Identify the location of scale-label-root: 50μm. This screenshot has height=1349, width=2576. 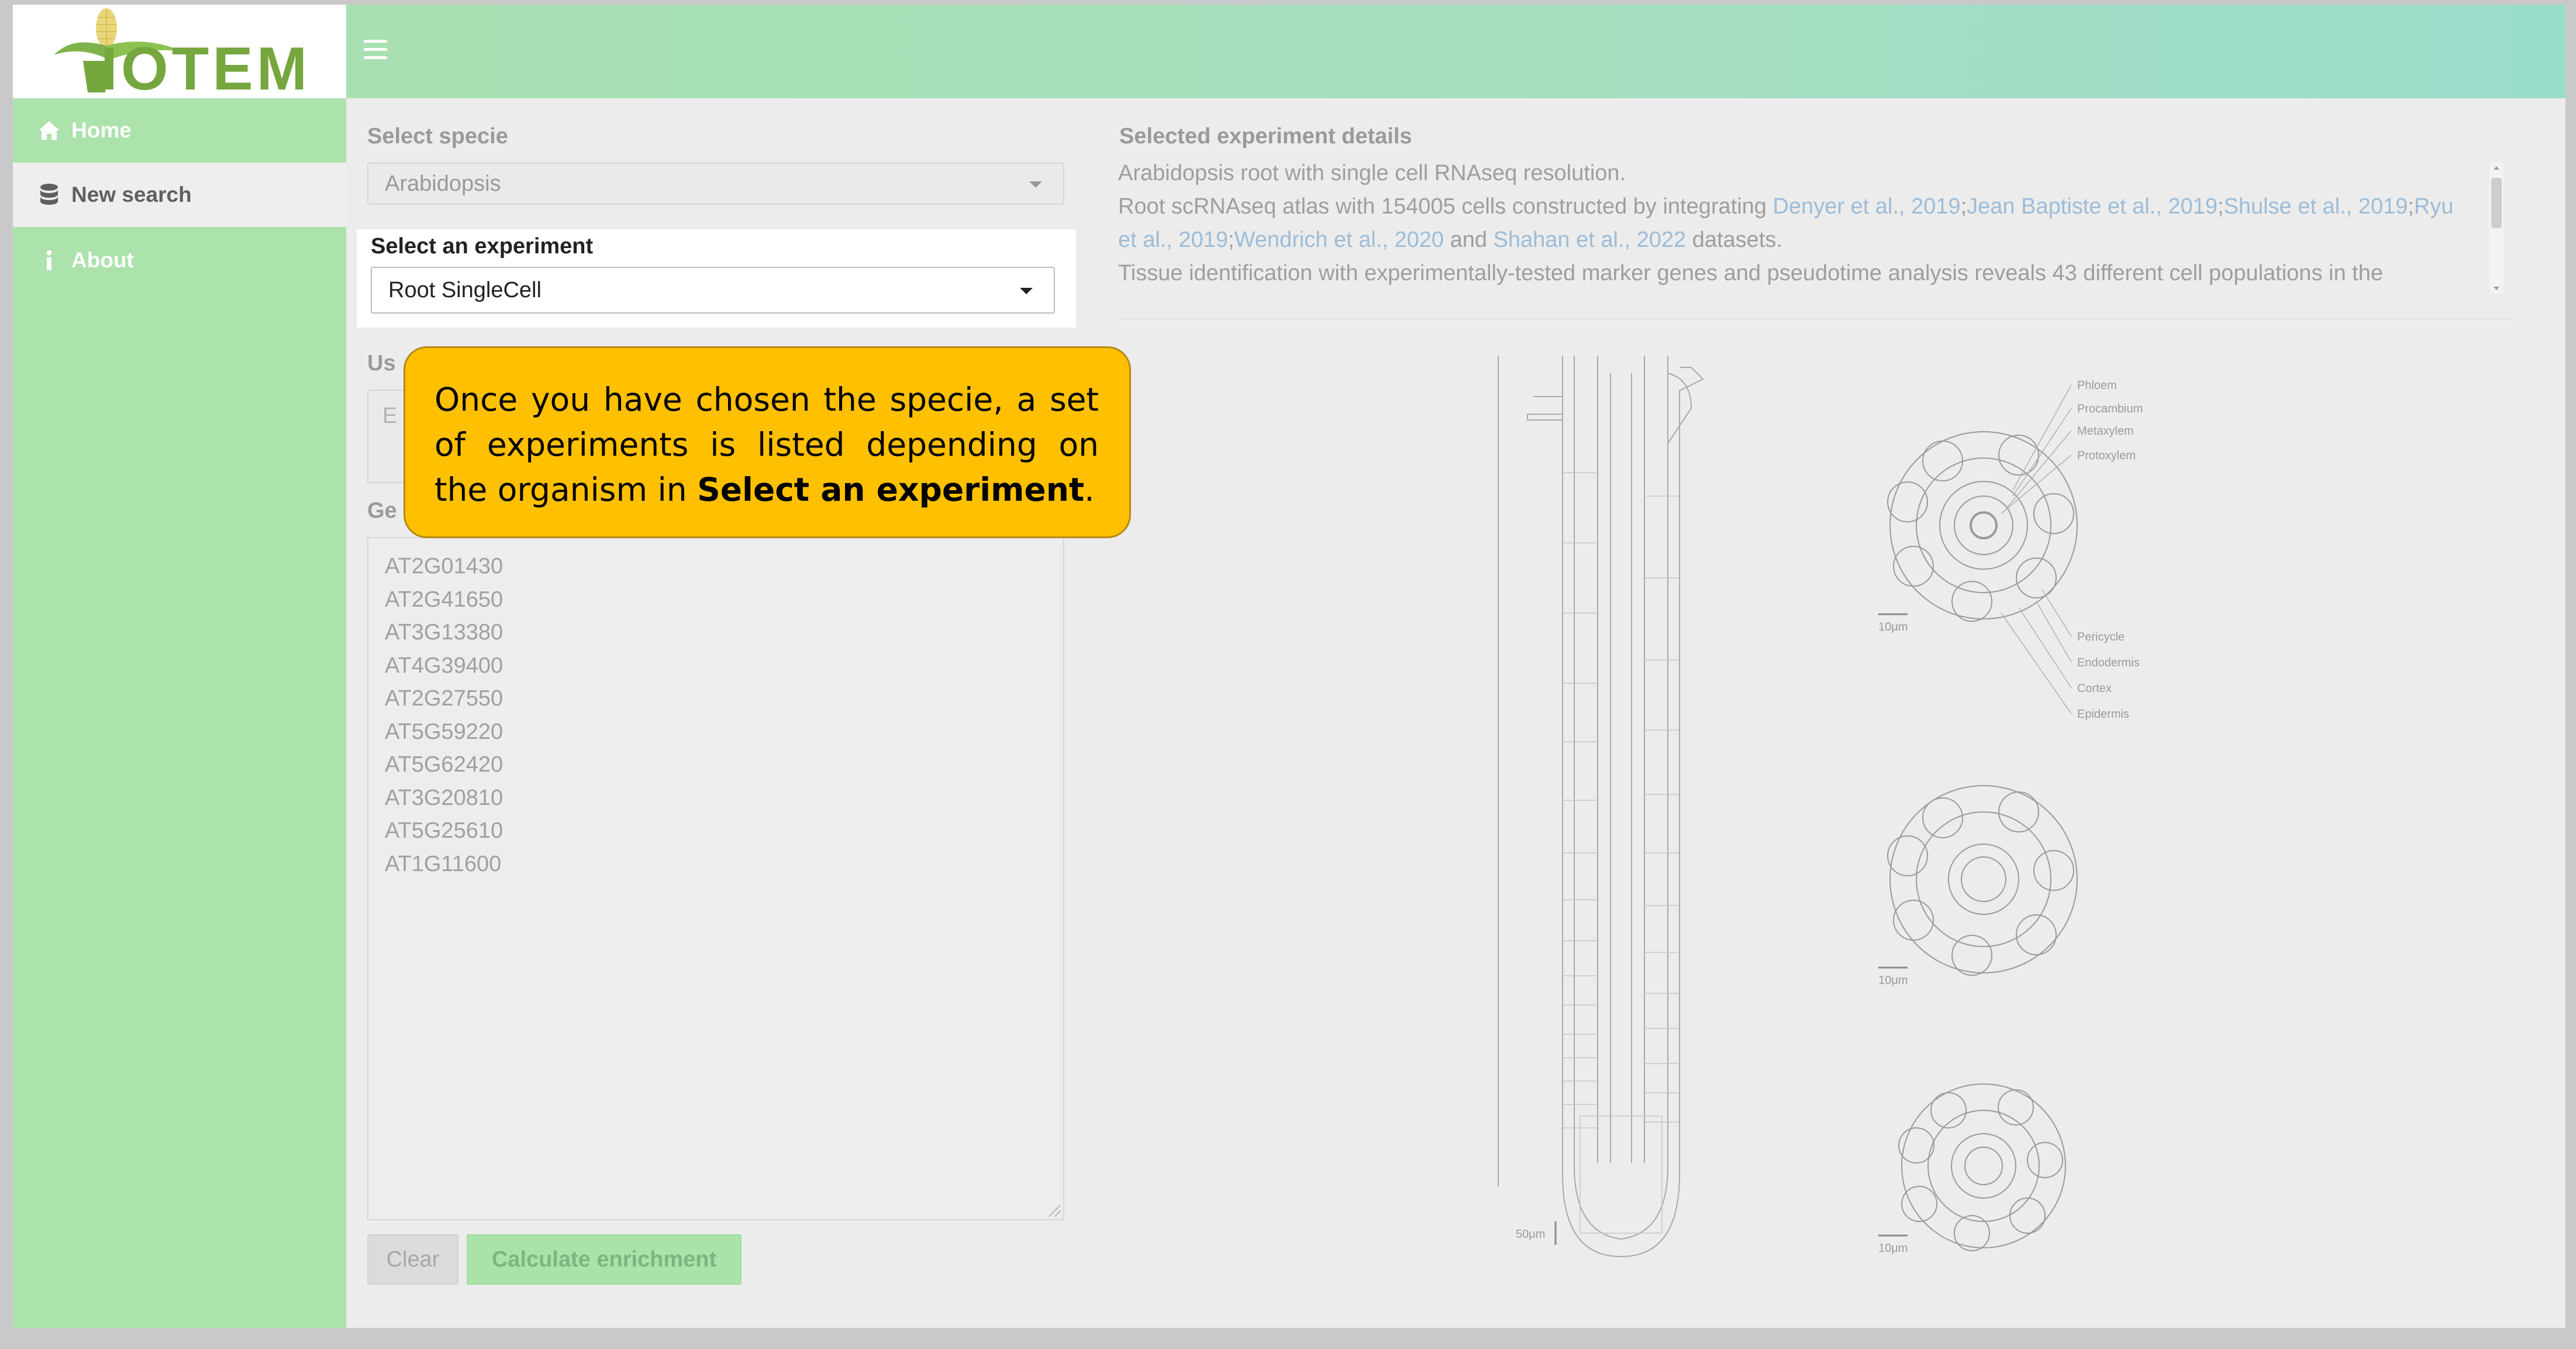
(1531, 1235).